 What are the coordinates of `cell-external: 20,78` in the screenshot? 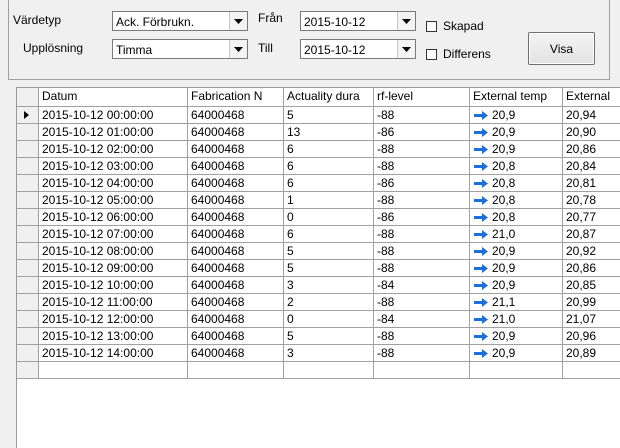 It's located at (591, 200).